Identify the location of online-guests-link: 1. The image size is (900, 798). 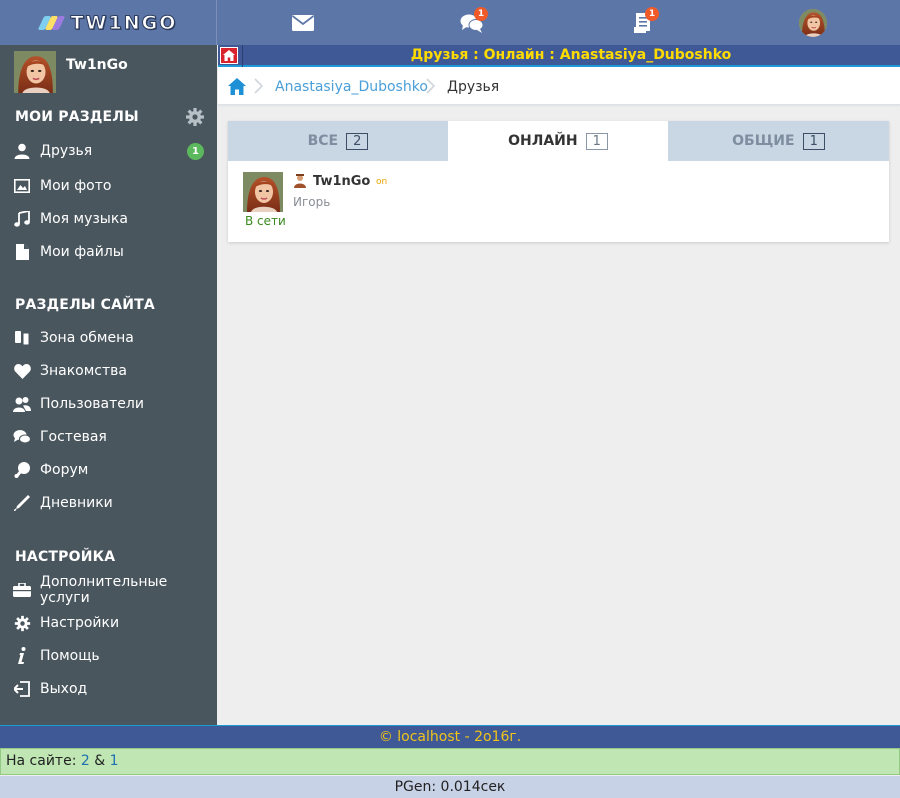
(114, 761).